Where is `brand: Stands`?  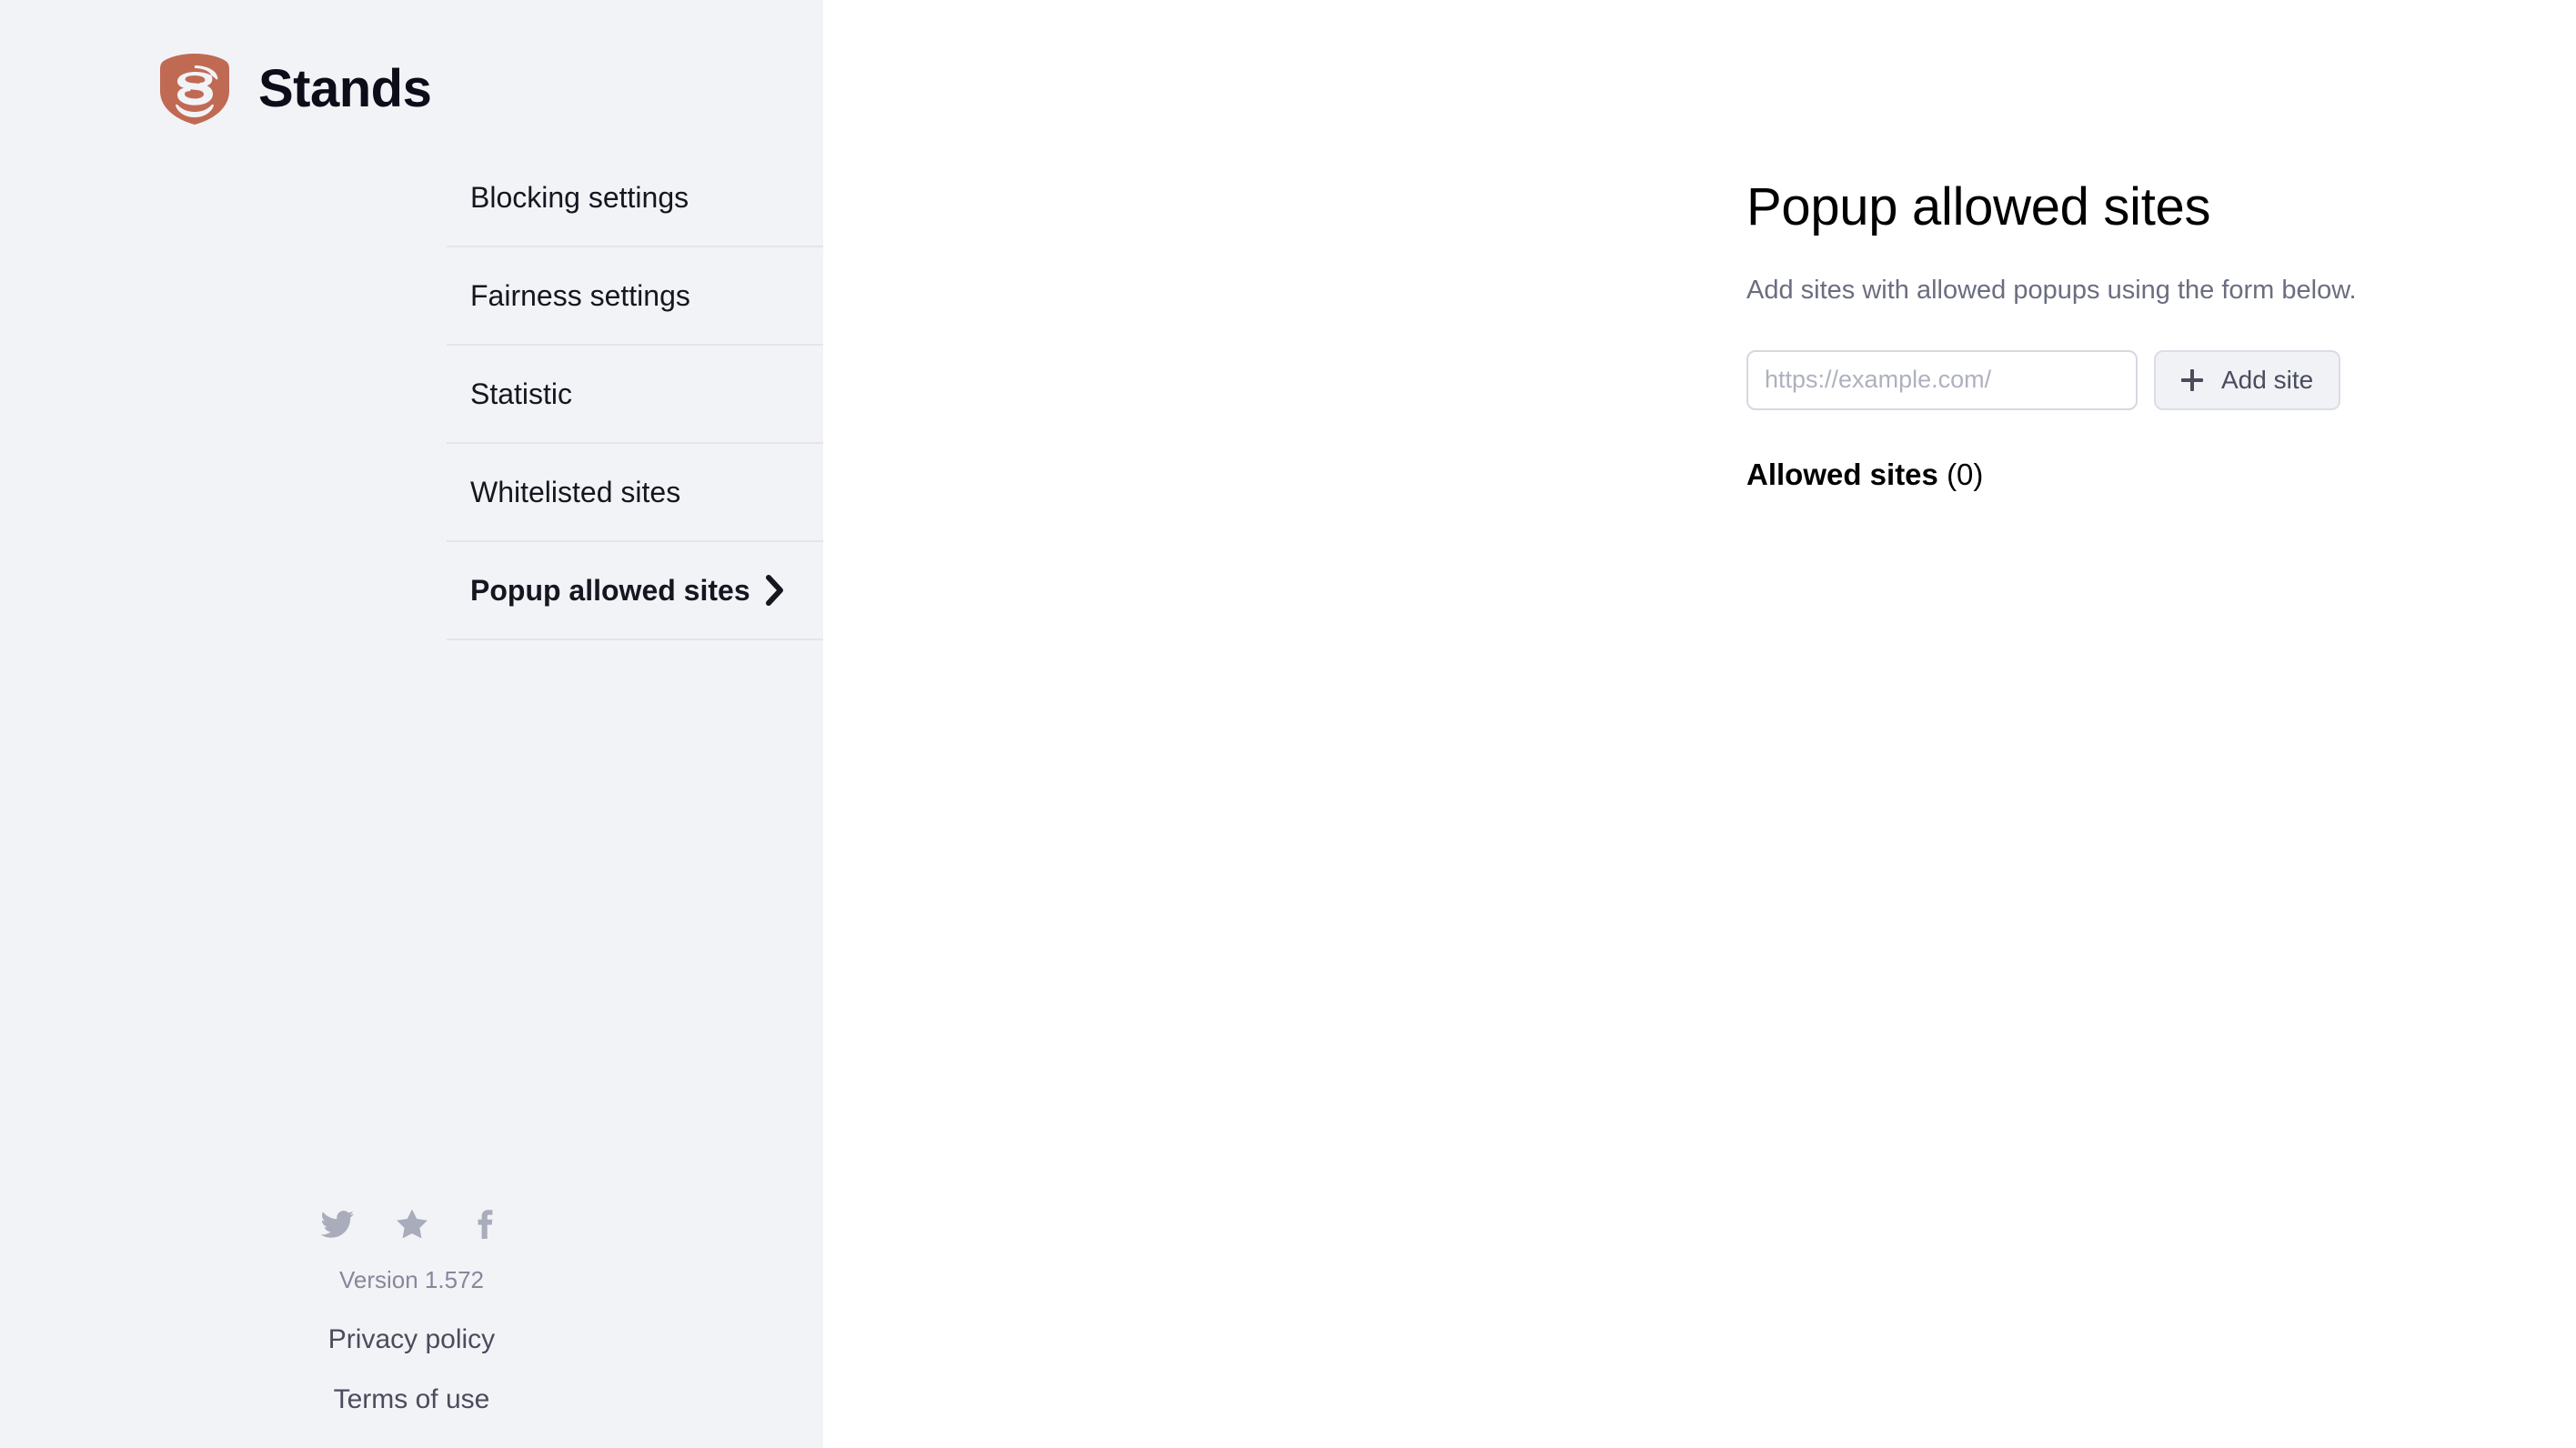
brand: Stands is located at coordinates (411, 73).